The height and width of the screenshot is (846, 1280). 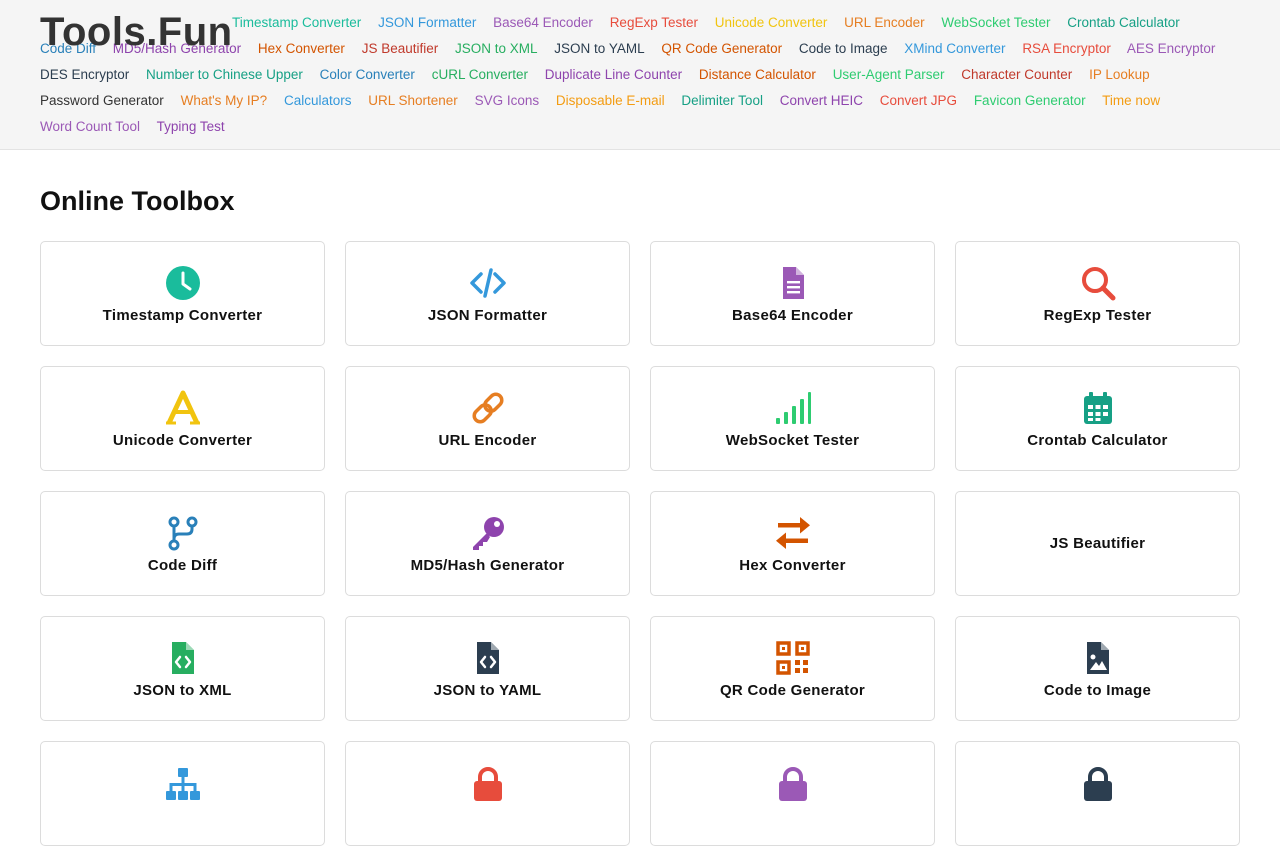 I want to click on nav-link-hex-converter: Hex Converter, so click(x=301, y=48).